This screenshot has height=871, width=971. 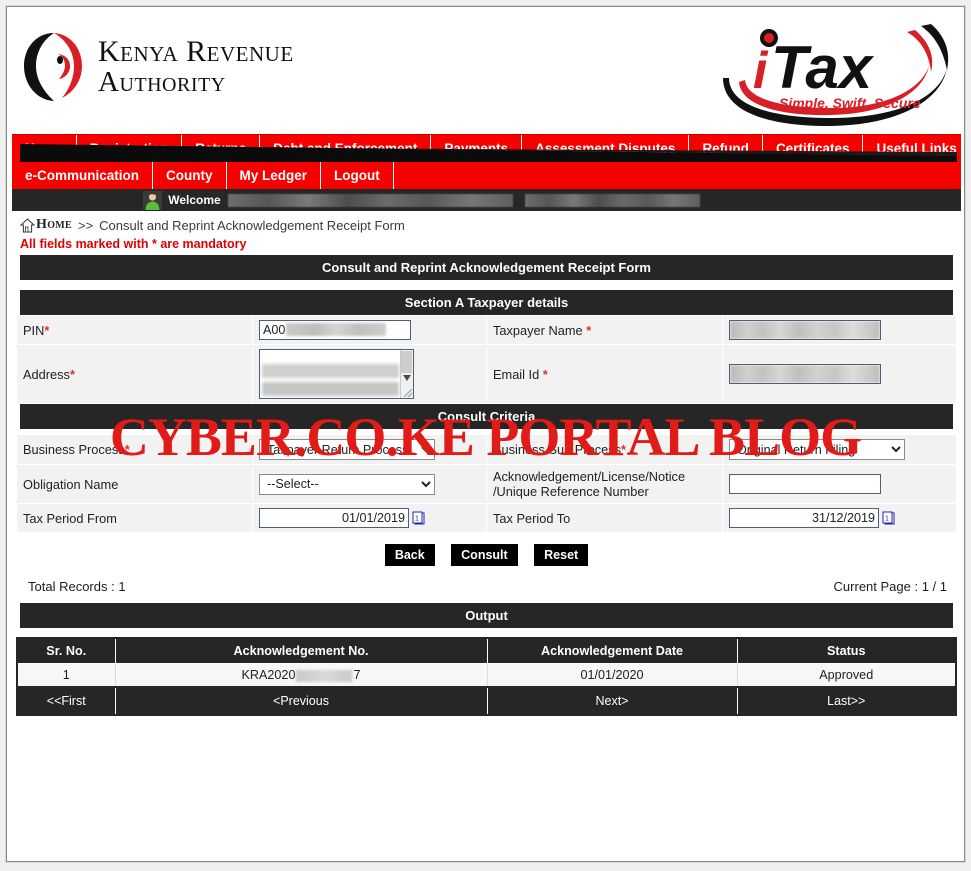 I want to click on pagination-next-button: Next>, so click(x=612, y=700).